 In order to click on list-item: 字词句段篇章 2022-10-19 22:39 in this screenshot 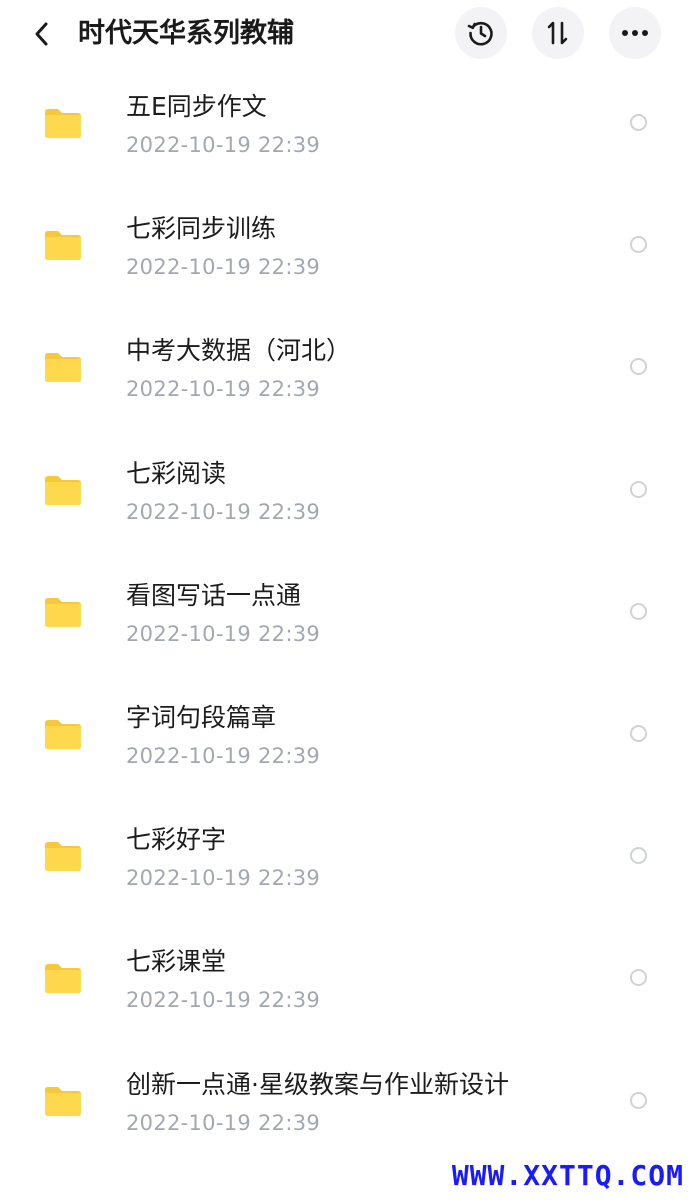, I will do `click(345, 734)`.